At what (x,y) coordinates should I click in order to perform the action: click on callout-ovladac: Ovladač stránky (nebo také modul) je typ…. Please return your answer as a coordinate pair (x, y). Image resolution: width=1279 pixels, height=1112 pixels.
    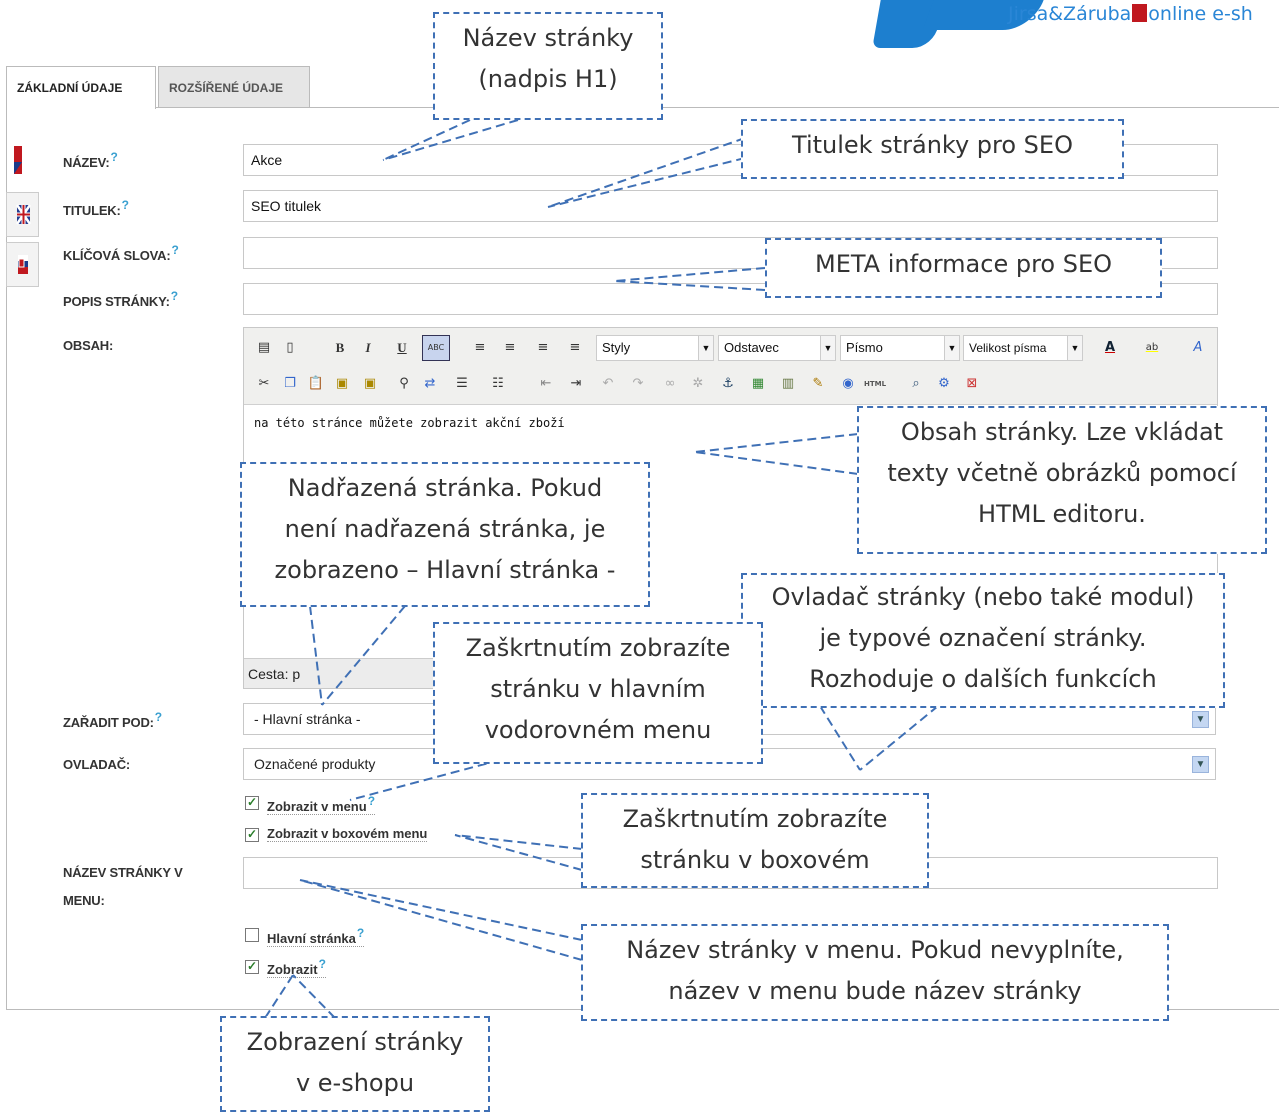
    Looking at the image, I should click on (983, 640).